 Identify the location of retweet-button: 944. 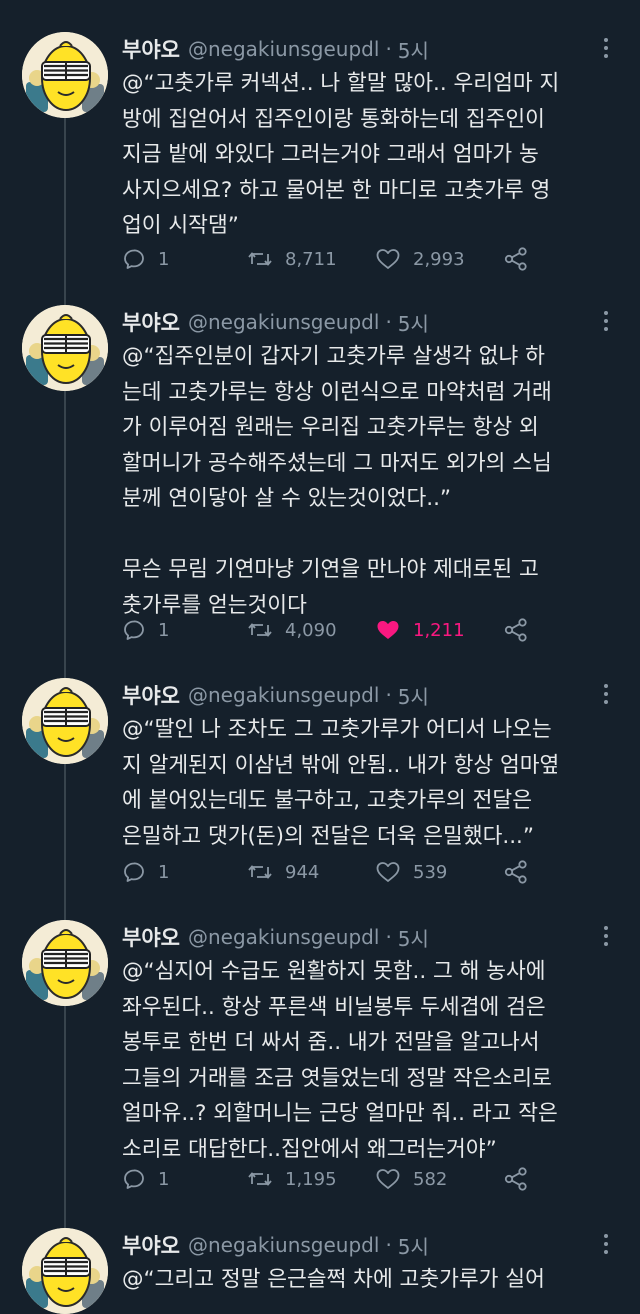
(311, 872).